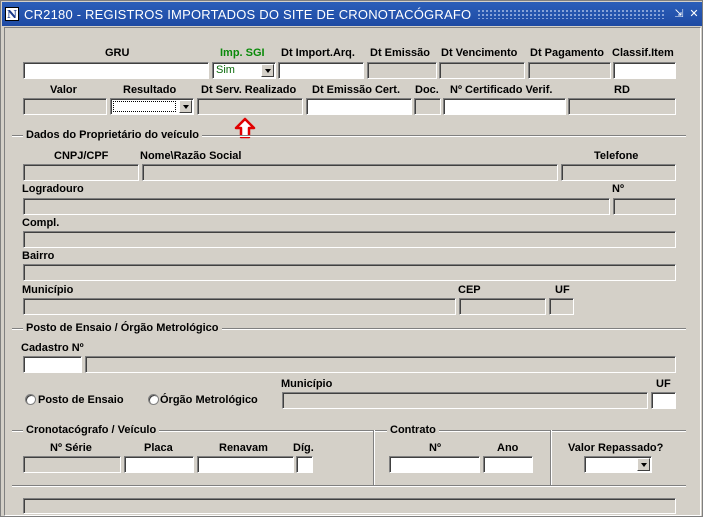  Describe the element at coordinates (122, 328) in the screenshot. I see `section-posto: Posto de Ensaio / Órgão Metrológico` at that location.